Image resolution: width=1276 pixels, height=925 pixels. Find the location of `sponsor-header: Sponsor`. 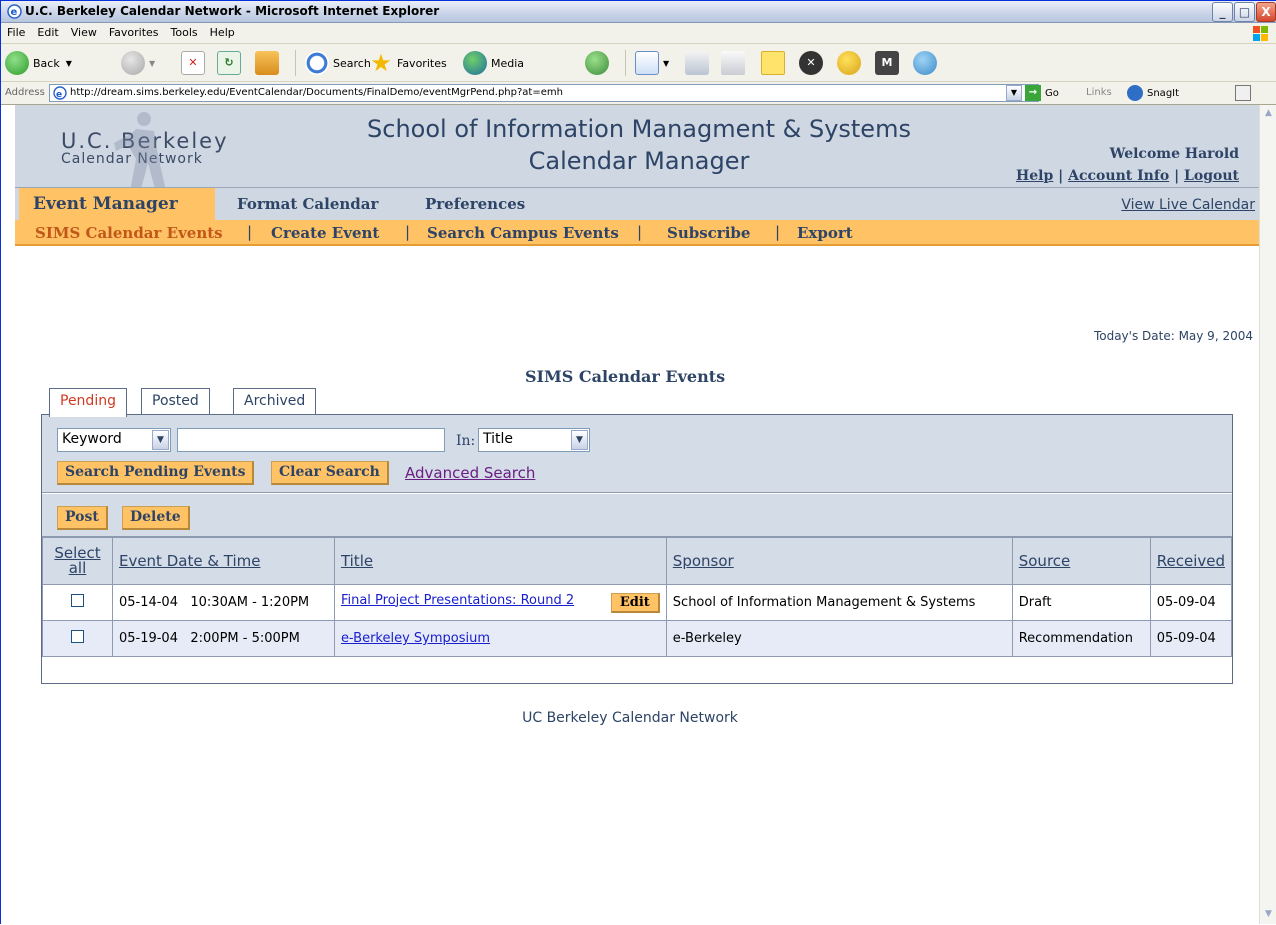

sponsor-header: Sponsor is located at coordinates (839, 561).